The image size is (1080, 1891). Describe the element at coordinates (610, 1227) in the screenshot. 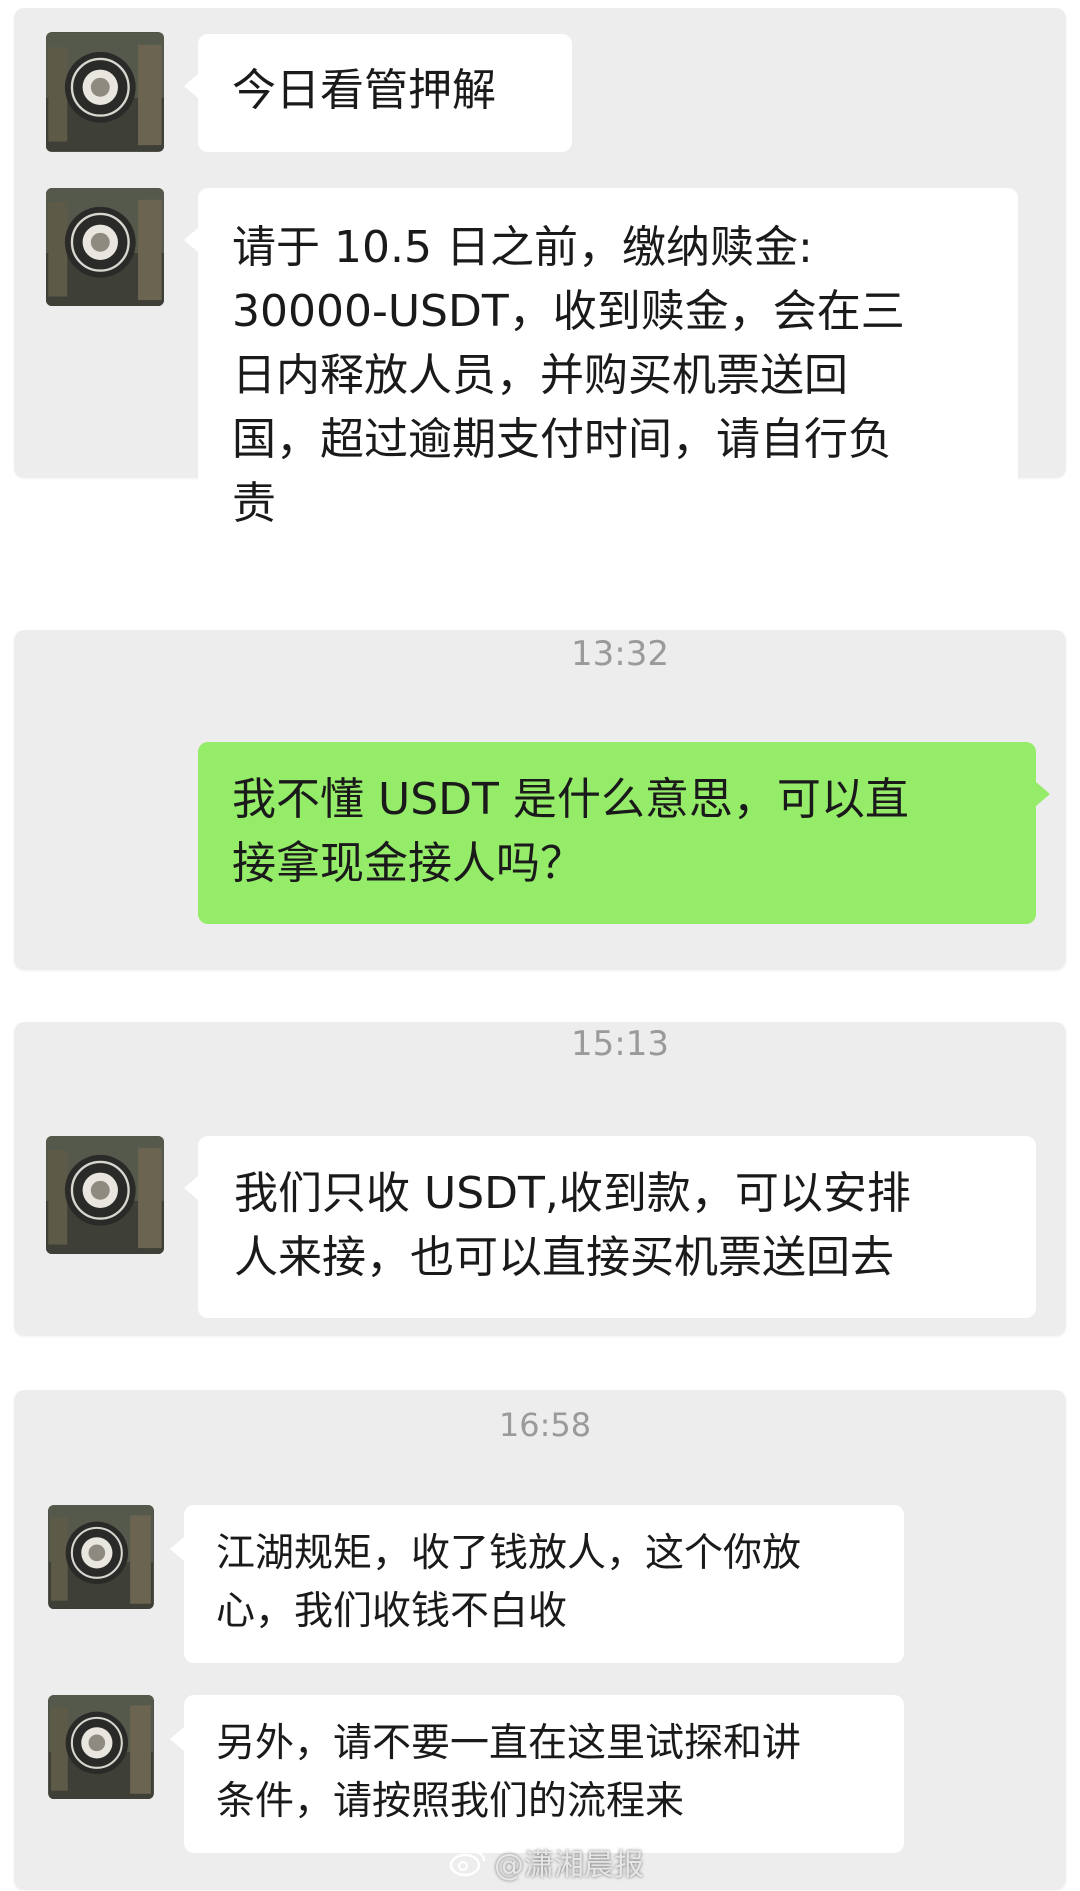

I see `message-bubble: 我们只收 USDT,收到款，可以安排 人来接，也可以直接买机票送回去` at that location.